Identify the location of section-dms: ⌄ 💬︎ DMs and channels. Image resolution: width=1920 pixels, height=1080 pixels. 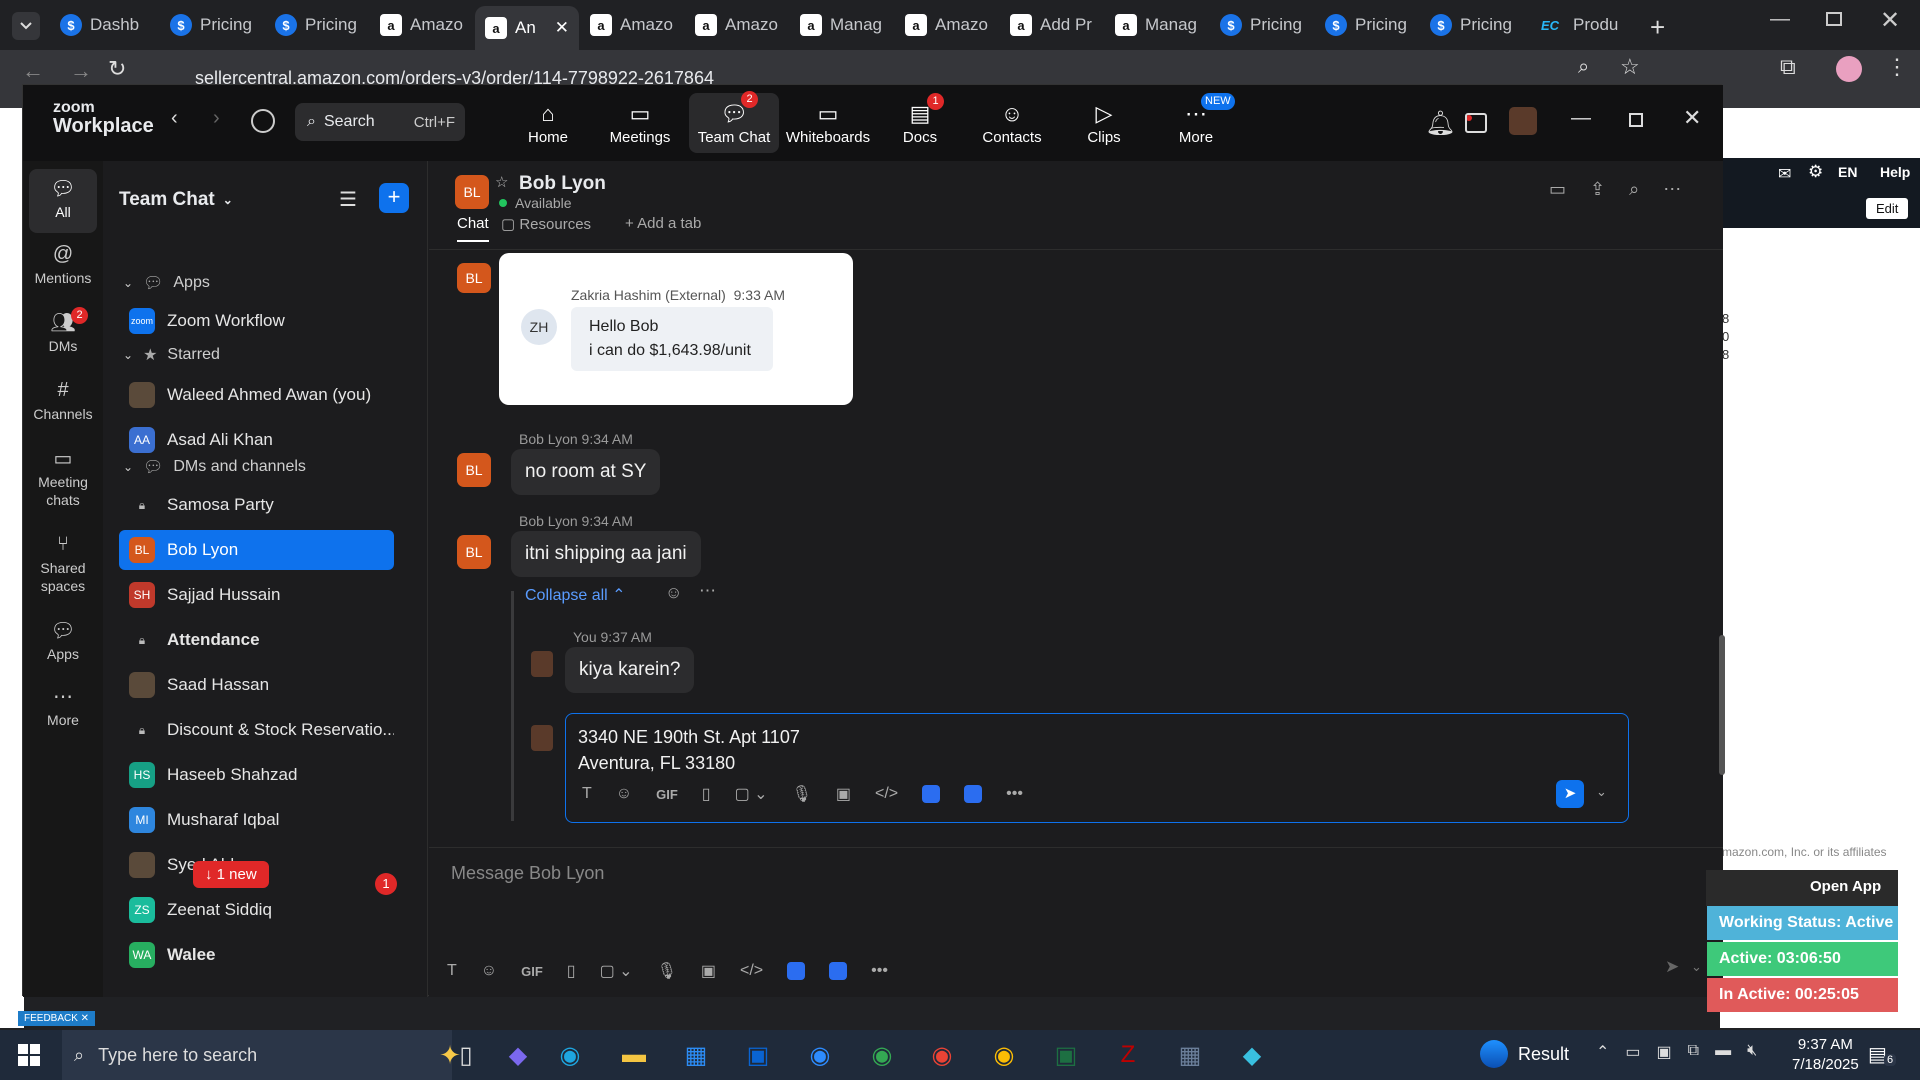
(214, 467).